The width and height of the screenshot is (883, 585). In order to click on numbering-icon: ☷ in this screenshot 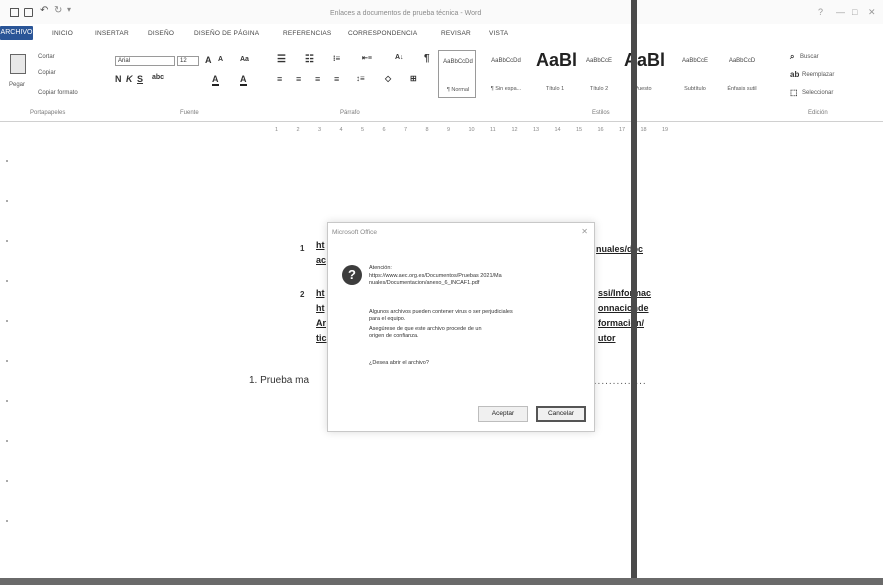, I will do `click(309, 59)`.